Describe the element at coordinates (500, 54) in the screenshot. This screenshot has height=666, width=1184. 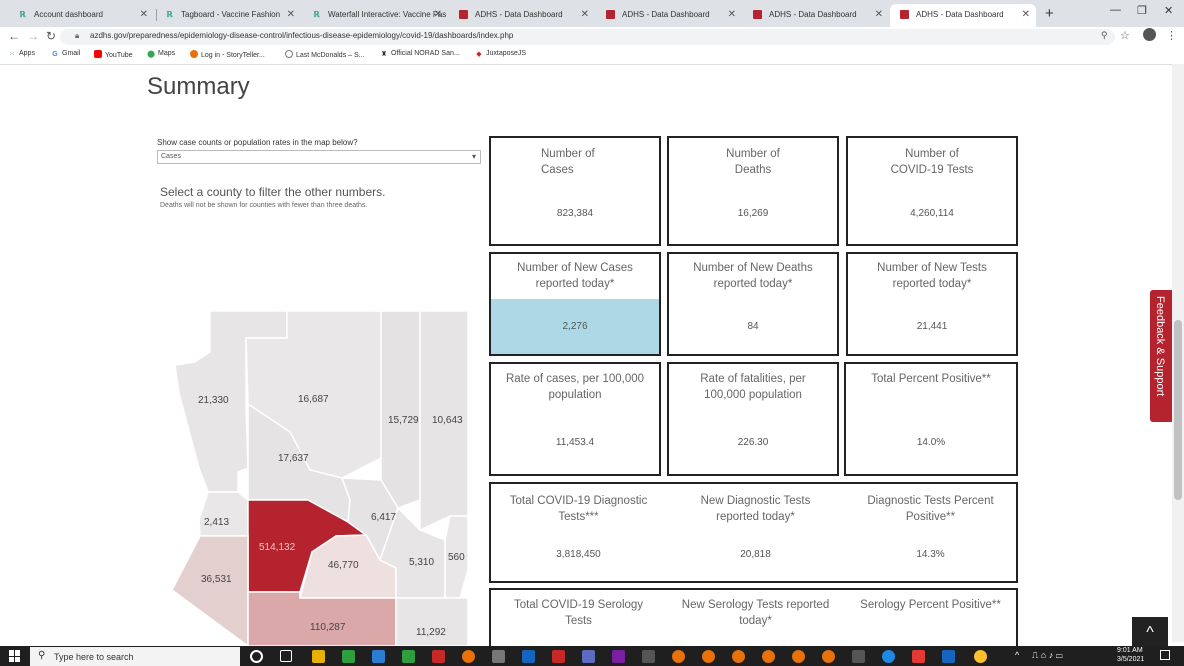
I see `bookmark-juxtapose: ◆ JuxtaposeJS` at that location.